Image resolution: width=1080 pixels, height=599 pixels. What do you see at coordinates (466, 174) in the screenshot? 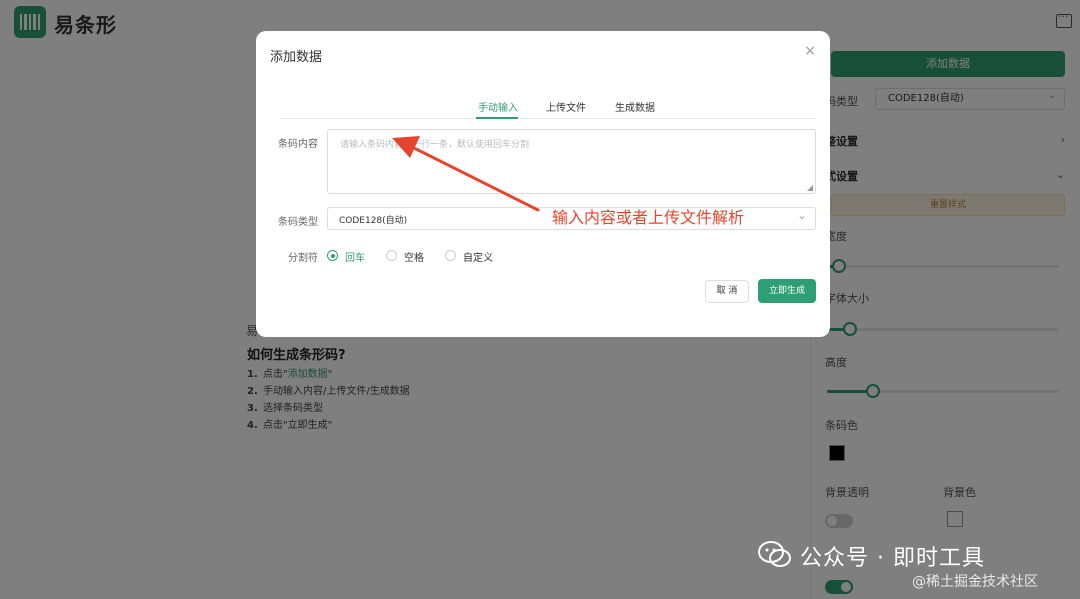
I see `annotation-arrow-icon` at bounding box center [466, 174].